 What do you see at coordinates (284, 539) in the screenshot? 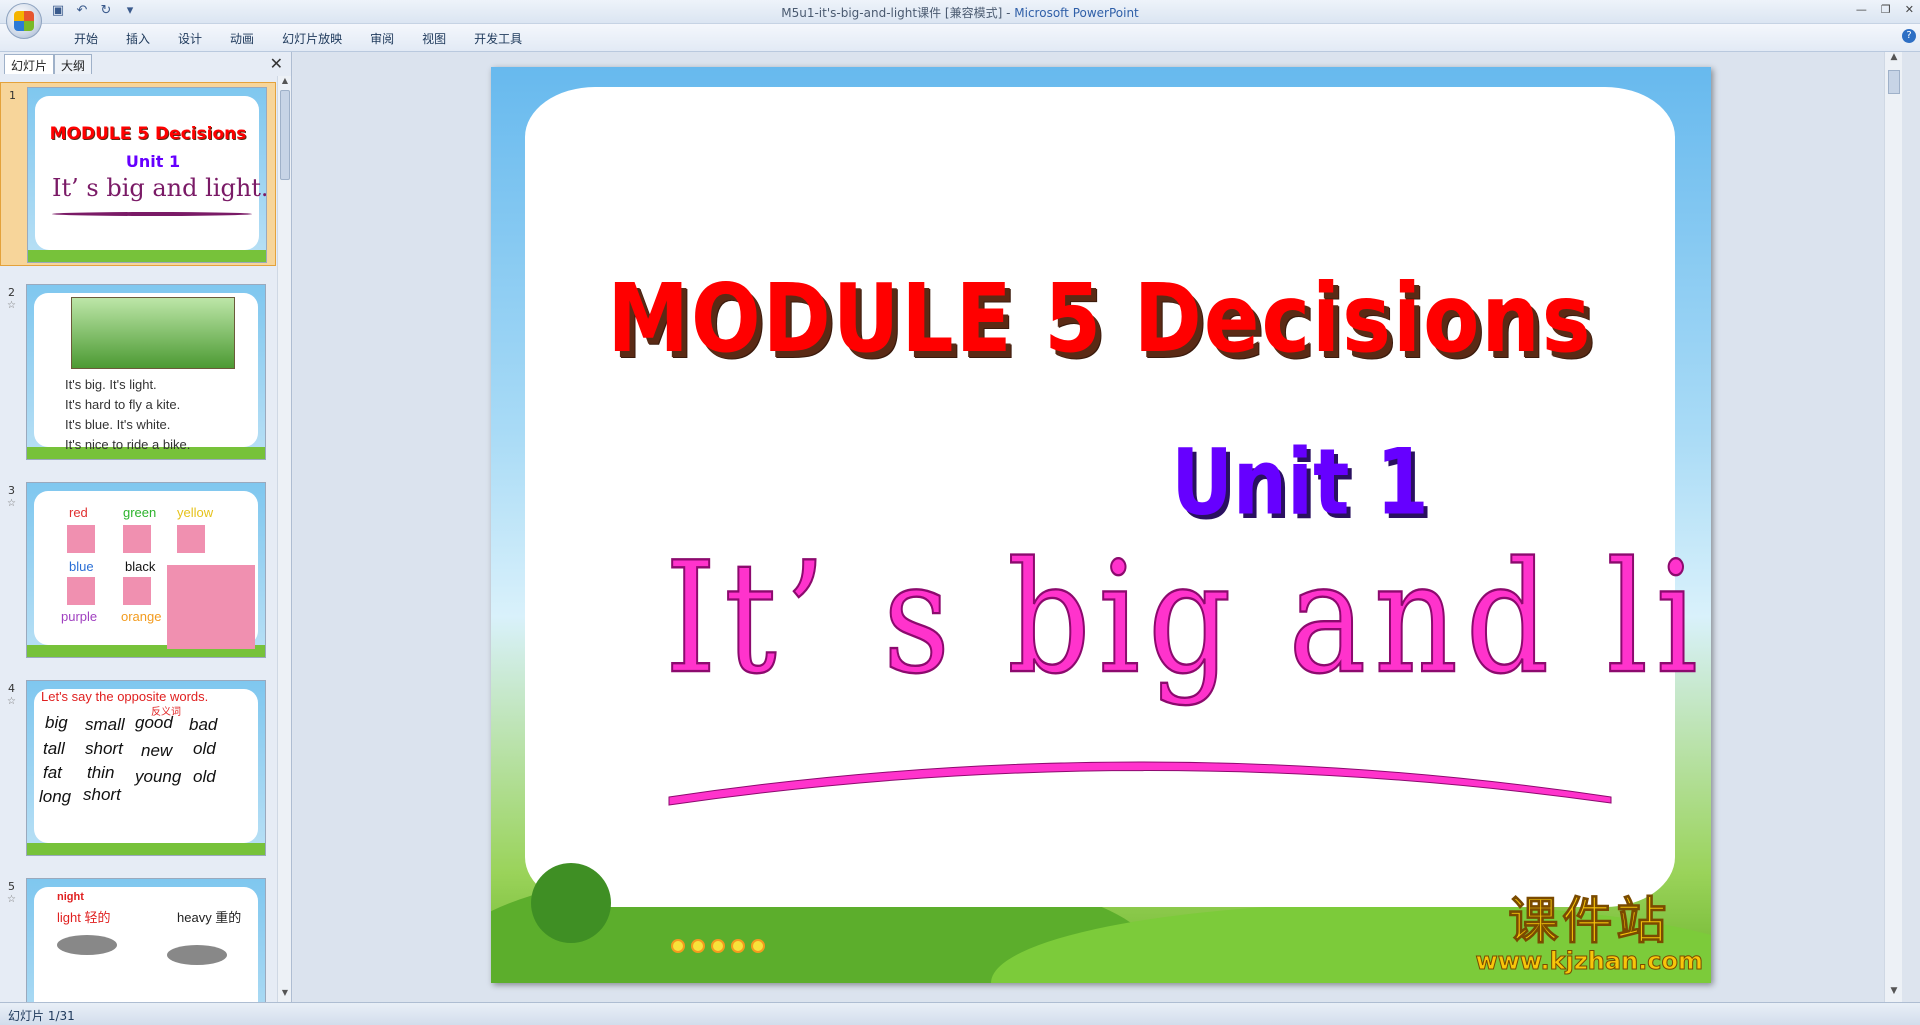
I see `thumbnail-scrollbar: ▲ ▼` at bounding box center [284, 539].